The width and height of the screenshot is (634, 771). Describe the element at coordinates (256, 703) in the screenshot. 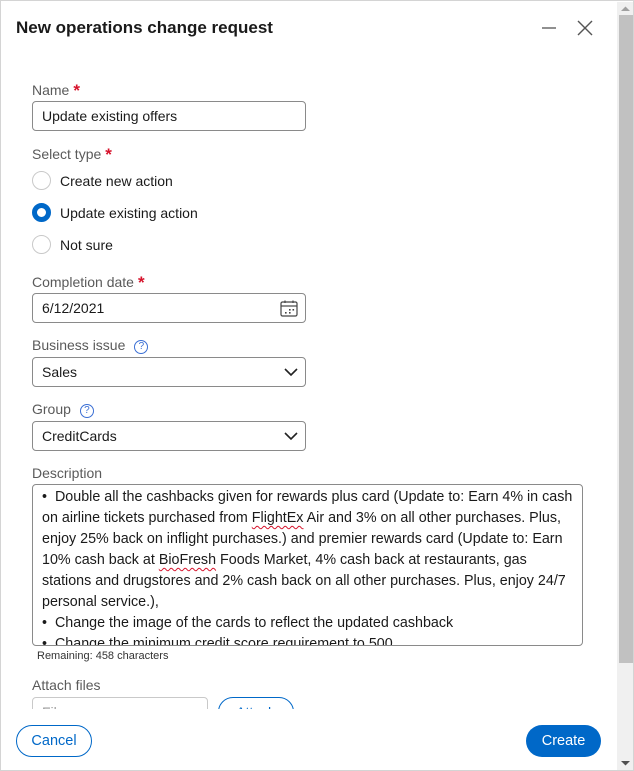

I see `attach-button: Attach` at that location.